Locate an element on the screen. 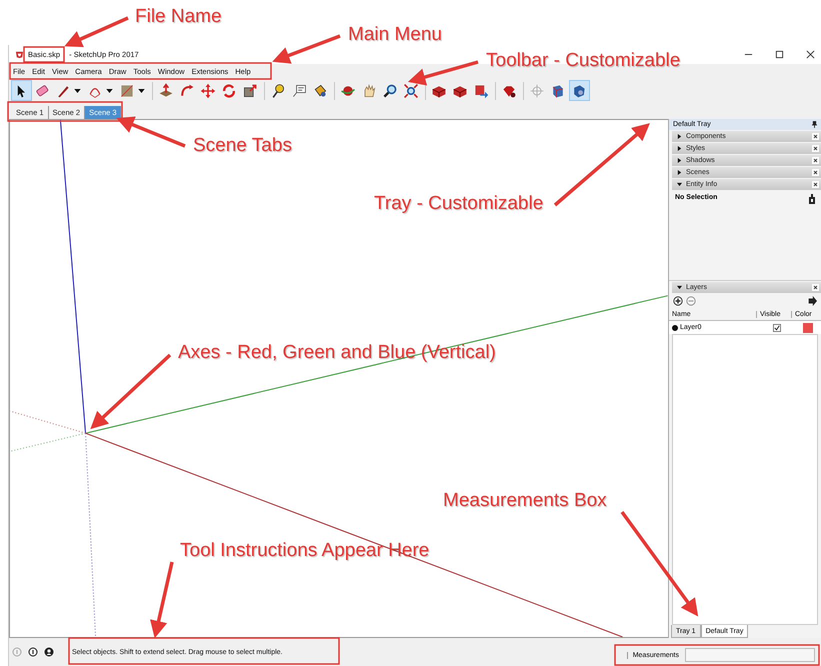  curved-arrow-icon is located at coordinates (187, 90).